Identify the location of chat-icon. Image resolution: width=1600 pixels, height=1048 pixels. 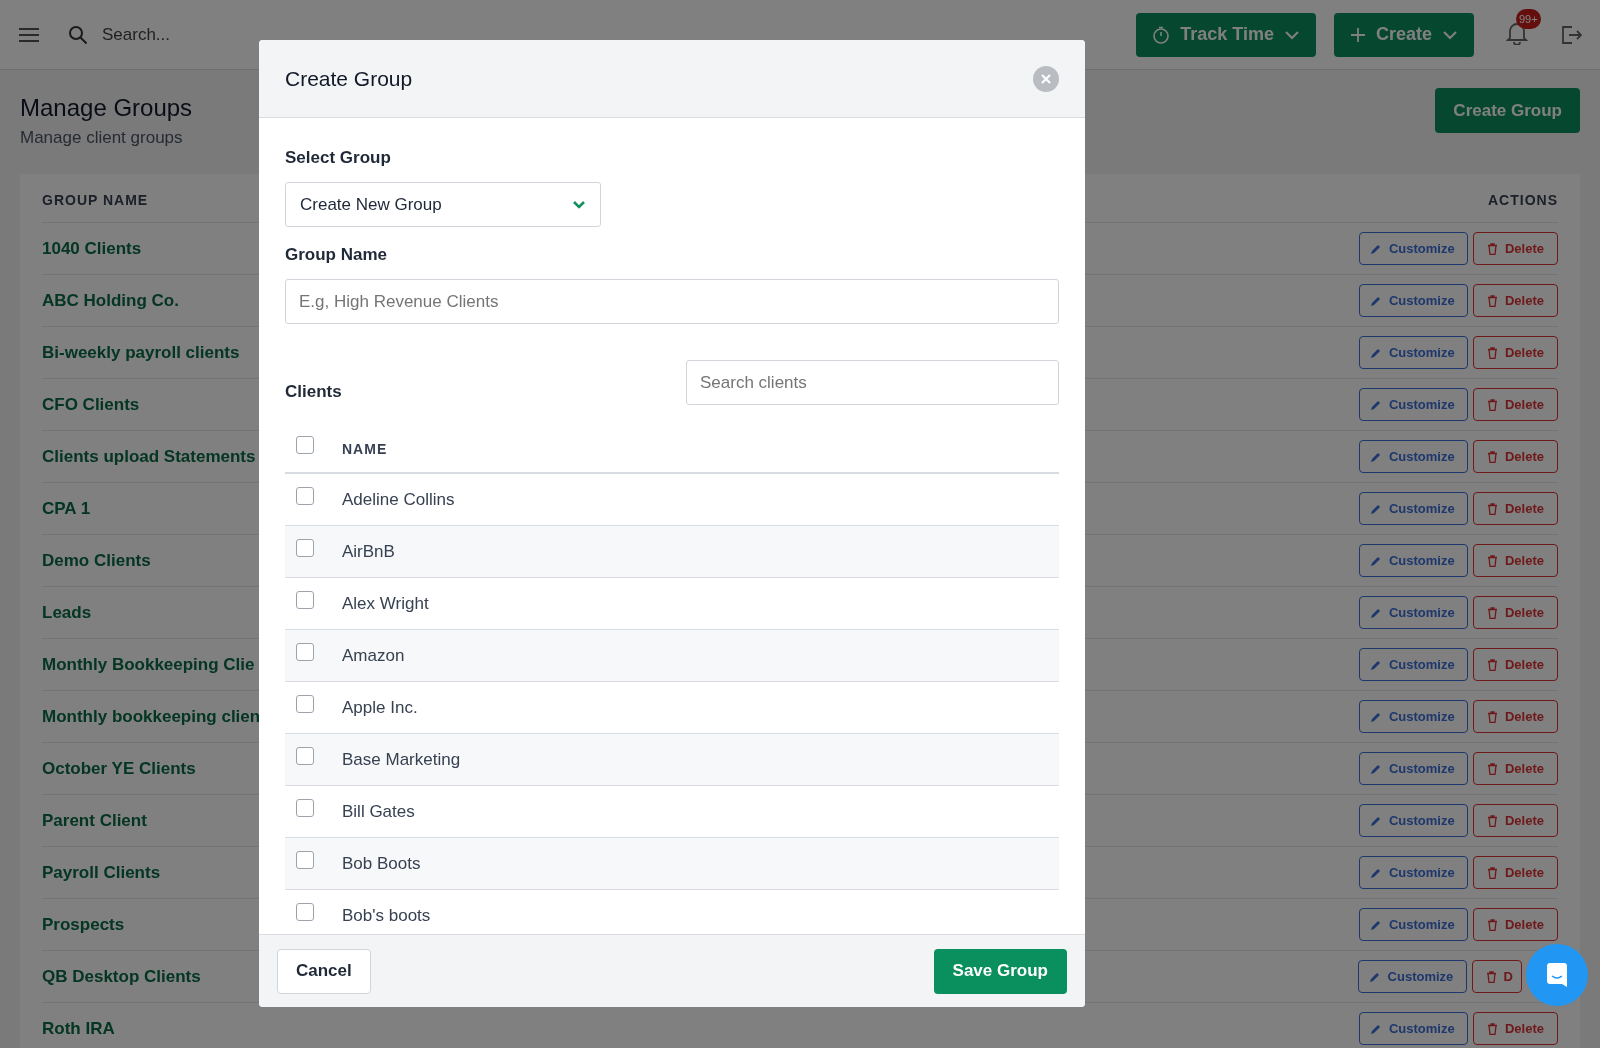
(1557, 975).